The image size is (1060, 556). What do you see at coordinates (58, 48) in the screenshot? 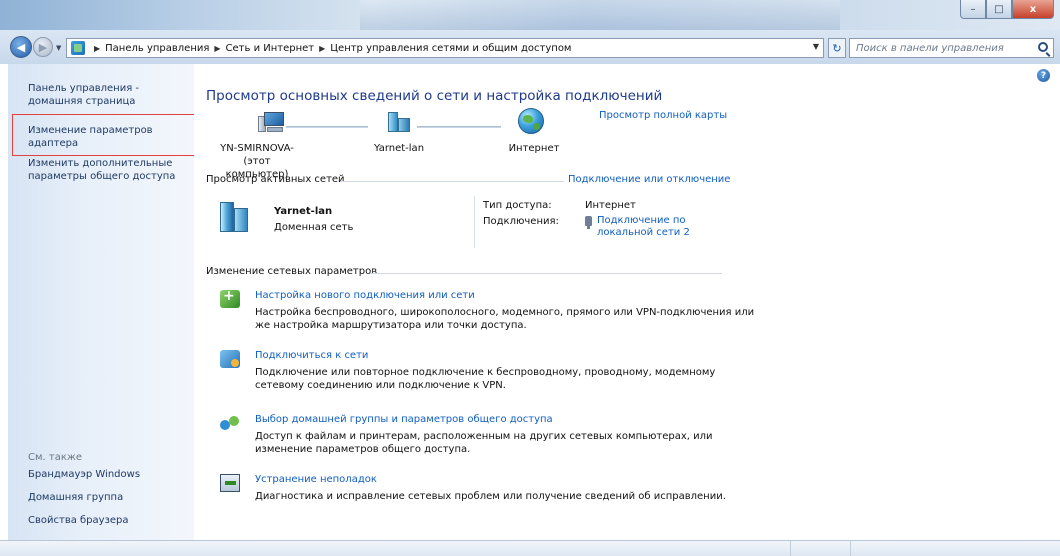
I see `history-dropdown-icon: ▼` at bounding box center [58, 48].